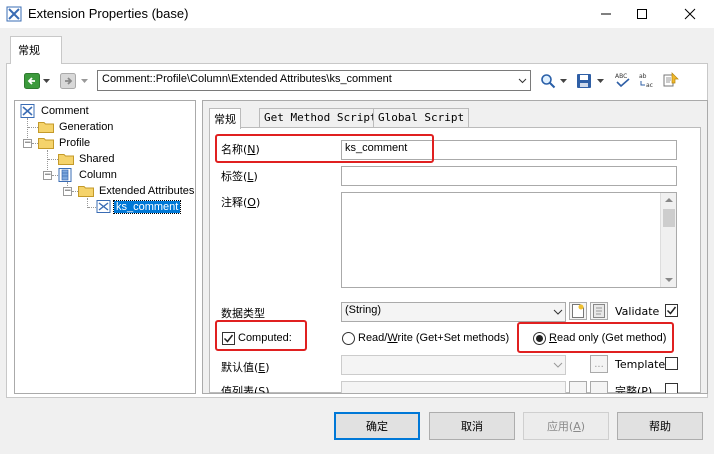 The height and width of the screenshot is (454, 714). Describe the element at coordinates (139, 207) in the screenshot. I see `tree-item-ks-comment: ks_comment` at that location.